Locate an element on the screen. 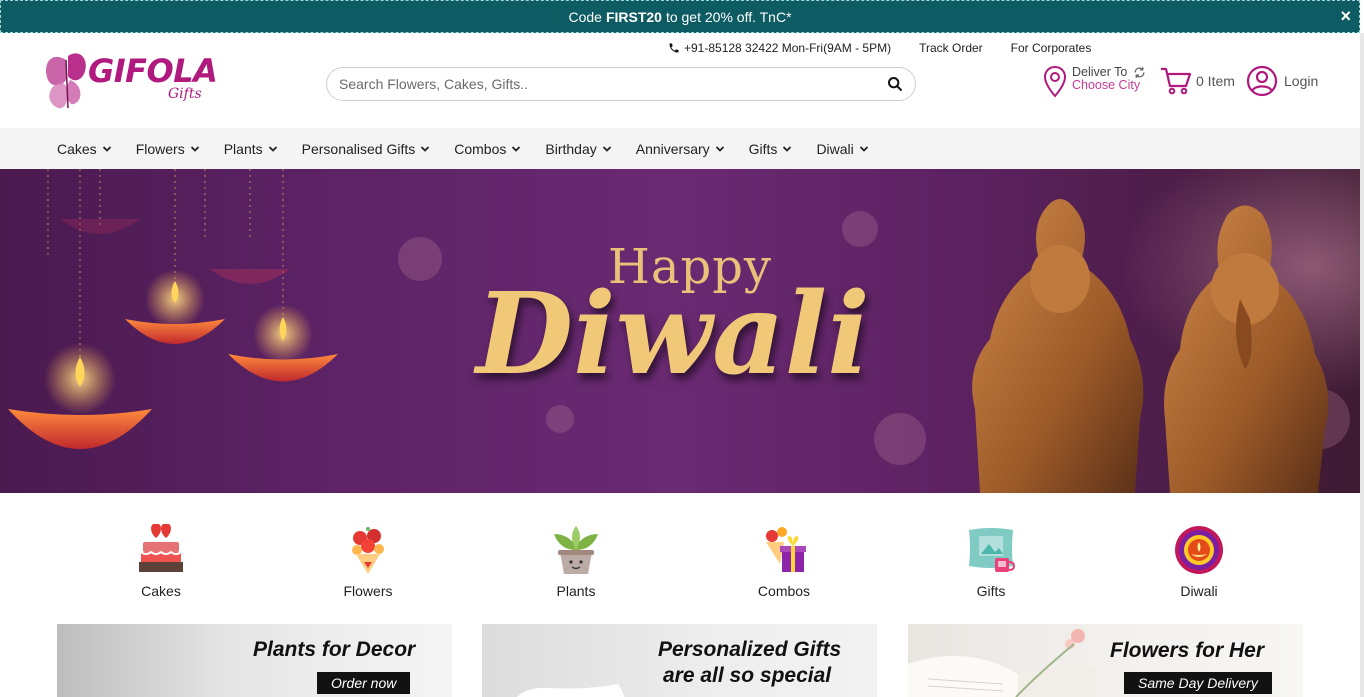 The image size is (1364, 697). potted-plant-icon is located at coordinates (576, 550).